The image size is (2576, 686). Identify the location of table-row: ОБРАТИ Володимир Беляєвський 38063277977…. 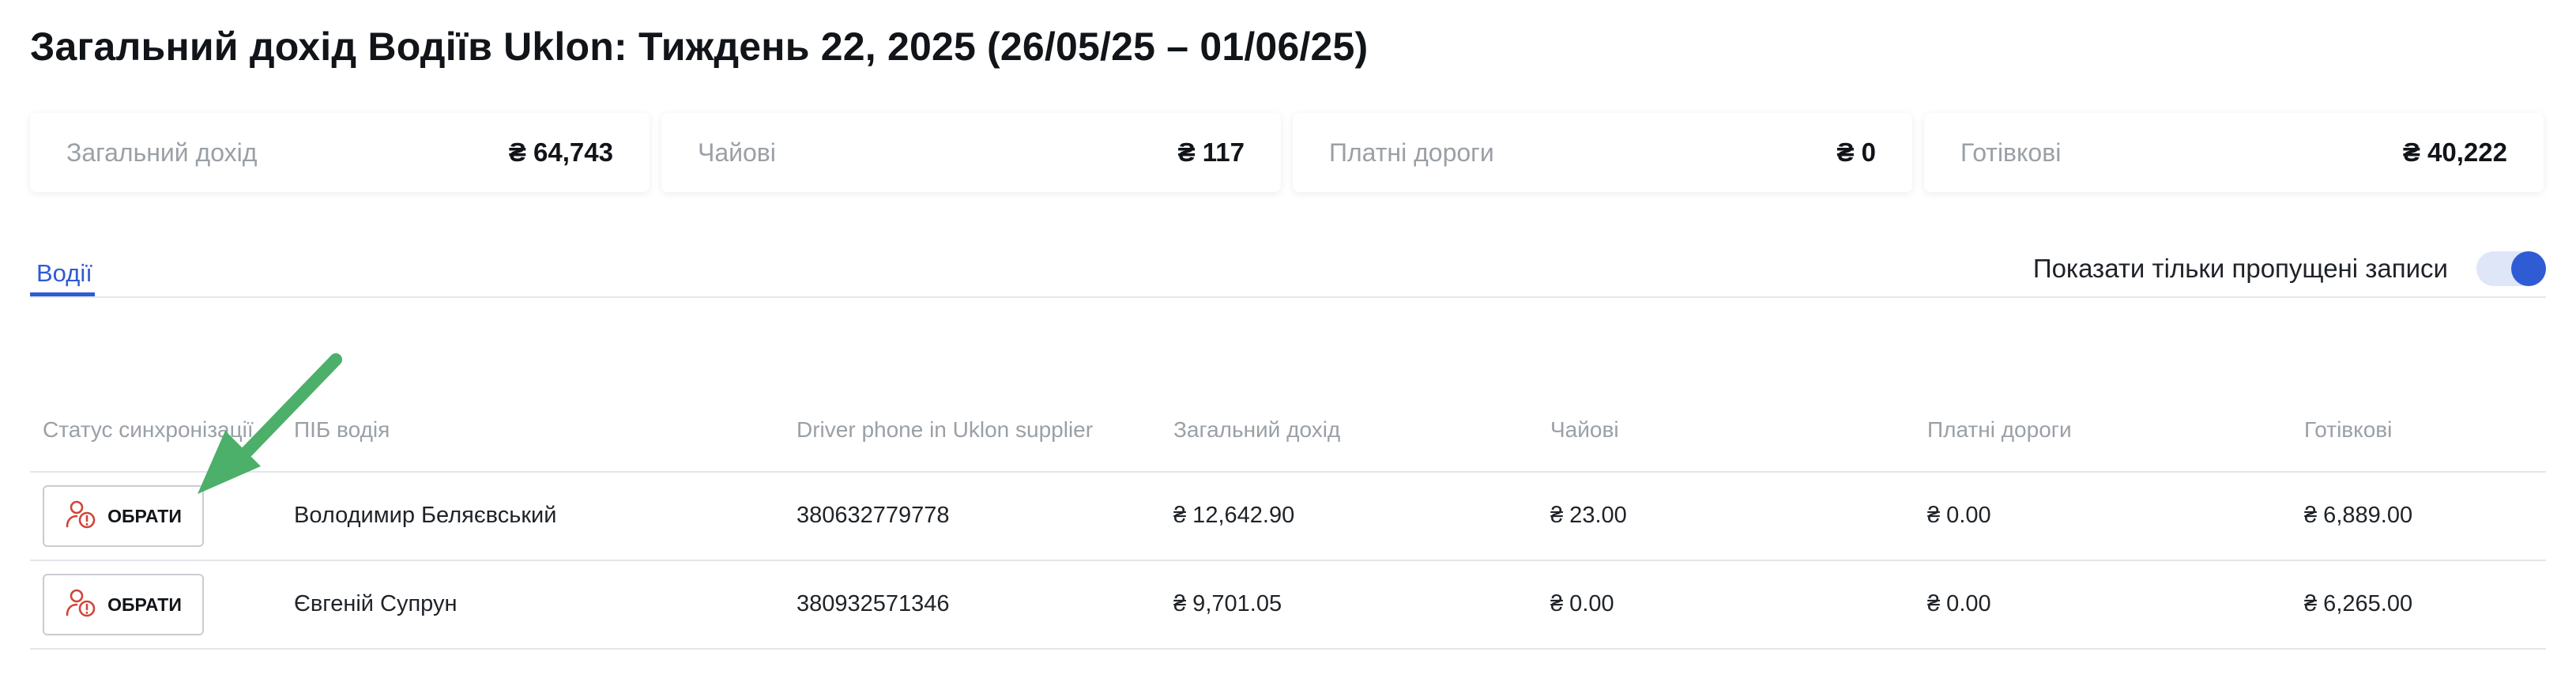
(1288, 517).